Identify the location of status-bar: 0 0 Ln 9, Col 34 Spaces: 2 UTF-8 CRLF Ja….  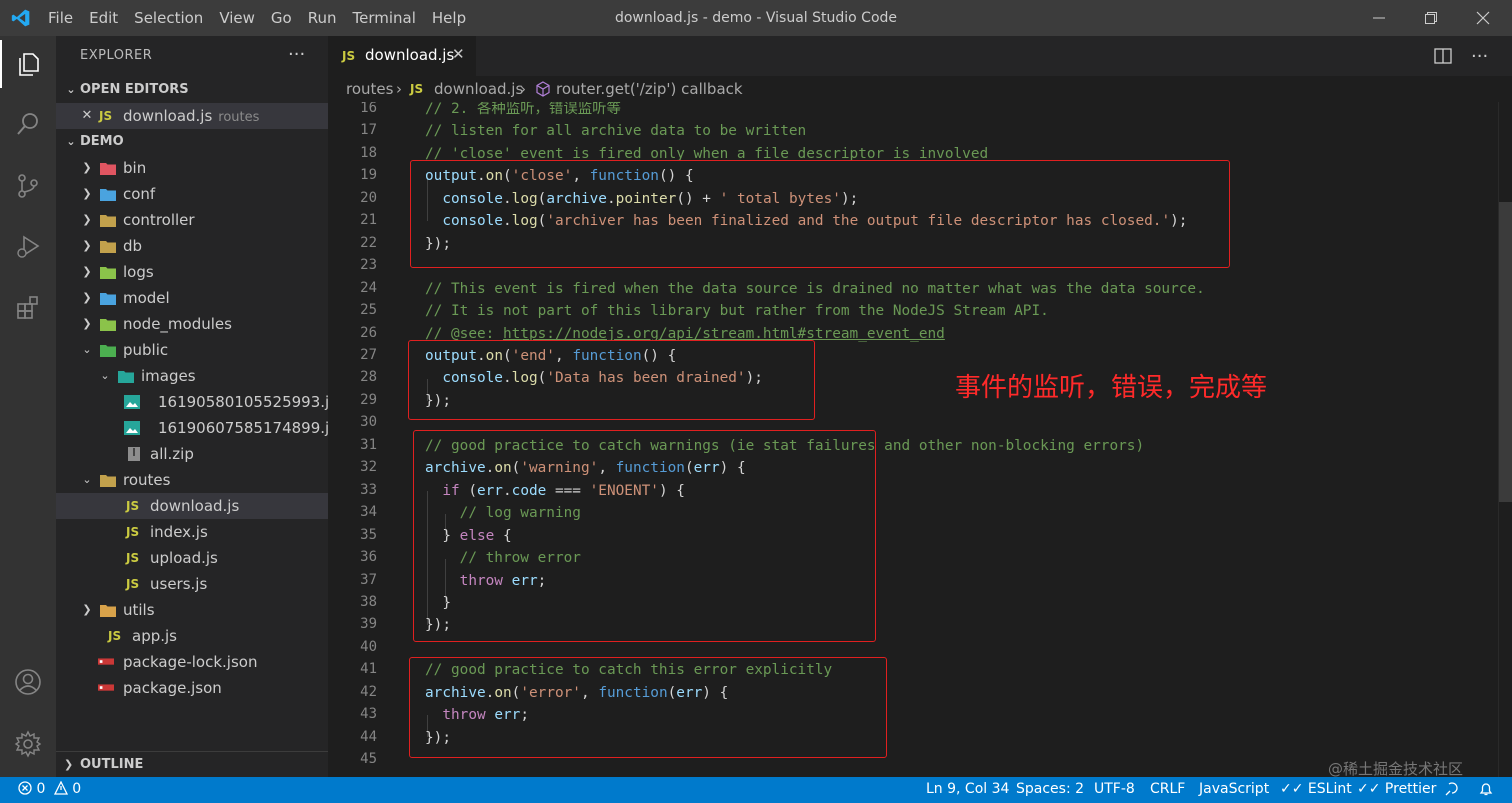
(756, 790).